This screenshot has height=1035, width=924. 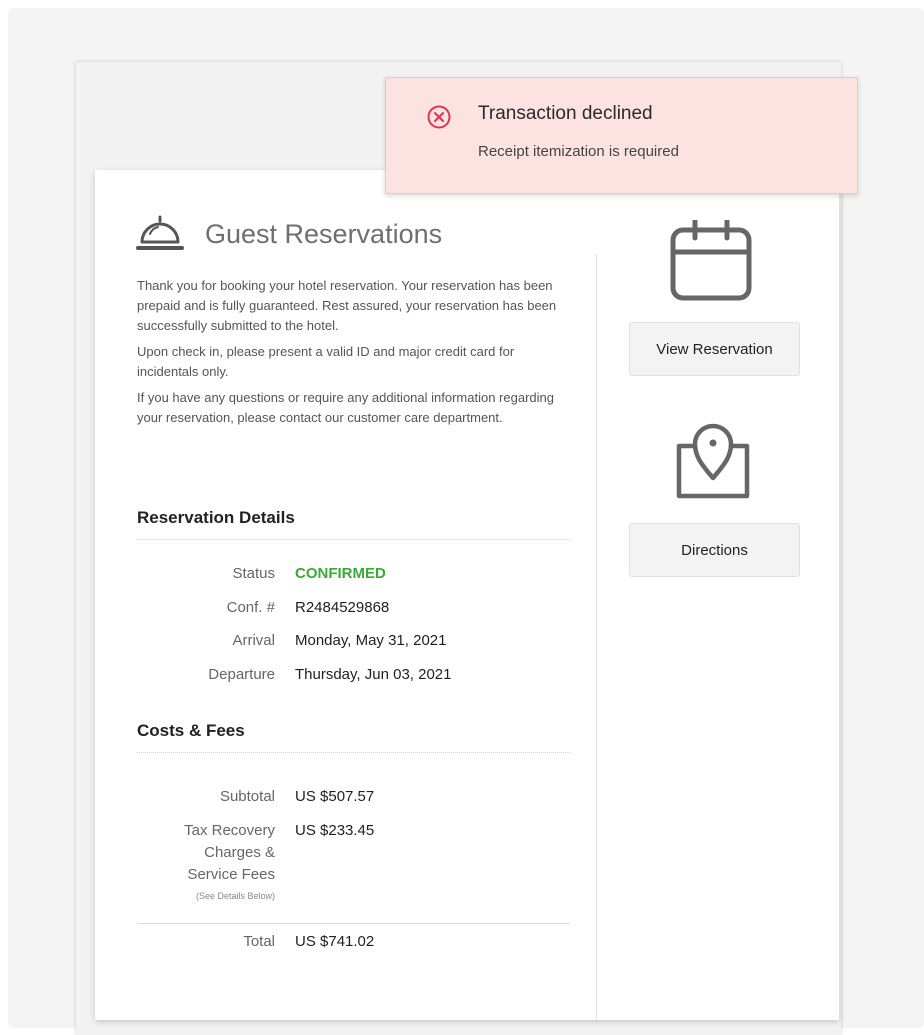 What do you see at coordinates (231, 874) in the screenshot?
I see `tax-label-line: Service Fees` at bounding box center [231, 874].